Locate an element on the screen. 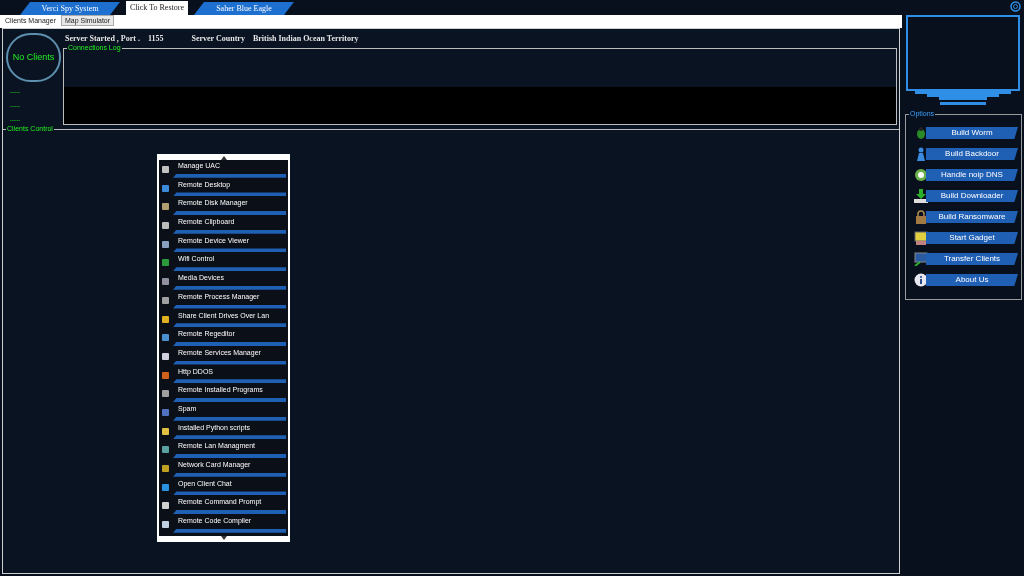 The image size is (1024, 576). bug-icon is located at coordinates (921, 133).